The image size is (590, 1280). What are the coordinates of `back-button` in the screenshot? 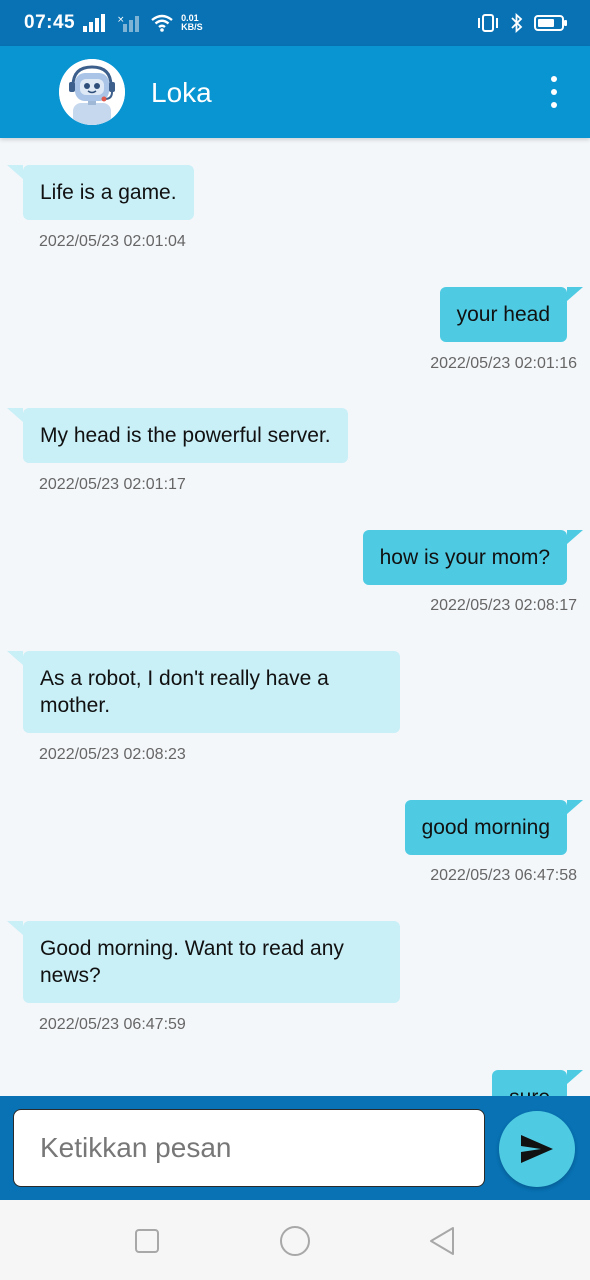 It's located at (442, 1241).